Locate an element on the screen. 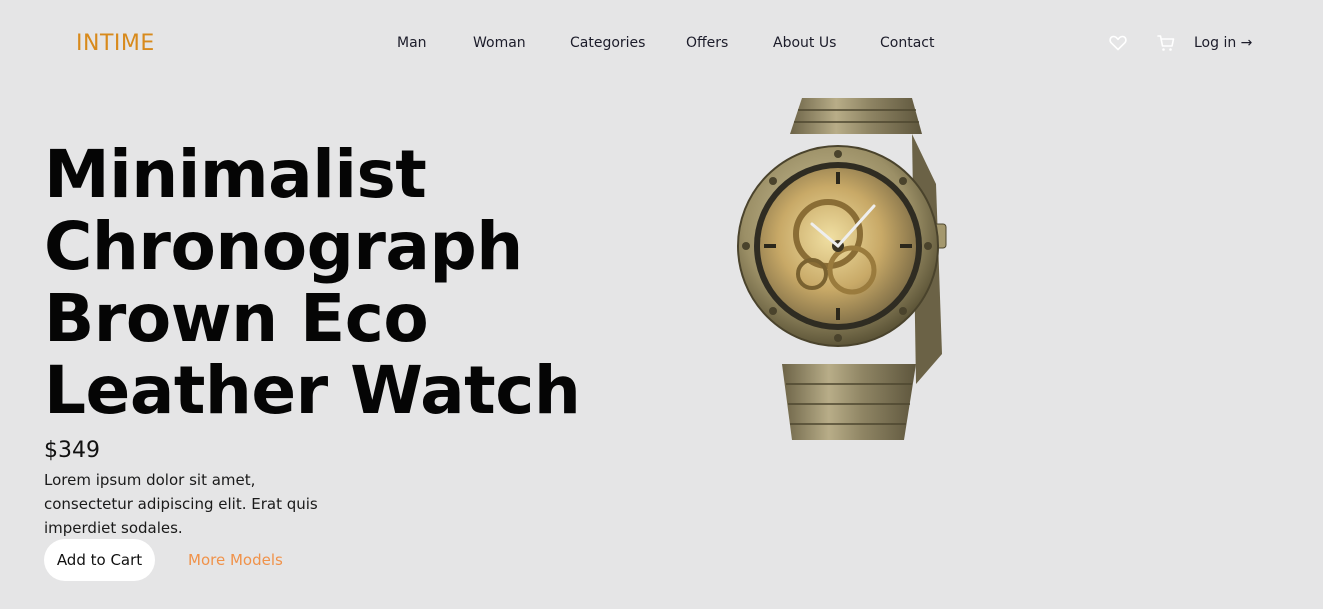 This screenshot has width=1323, height=609. add-to-cart-button: Add to Cart is located at coordinates (99, 560).